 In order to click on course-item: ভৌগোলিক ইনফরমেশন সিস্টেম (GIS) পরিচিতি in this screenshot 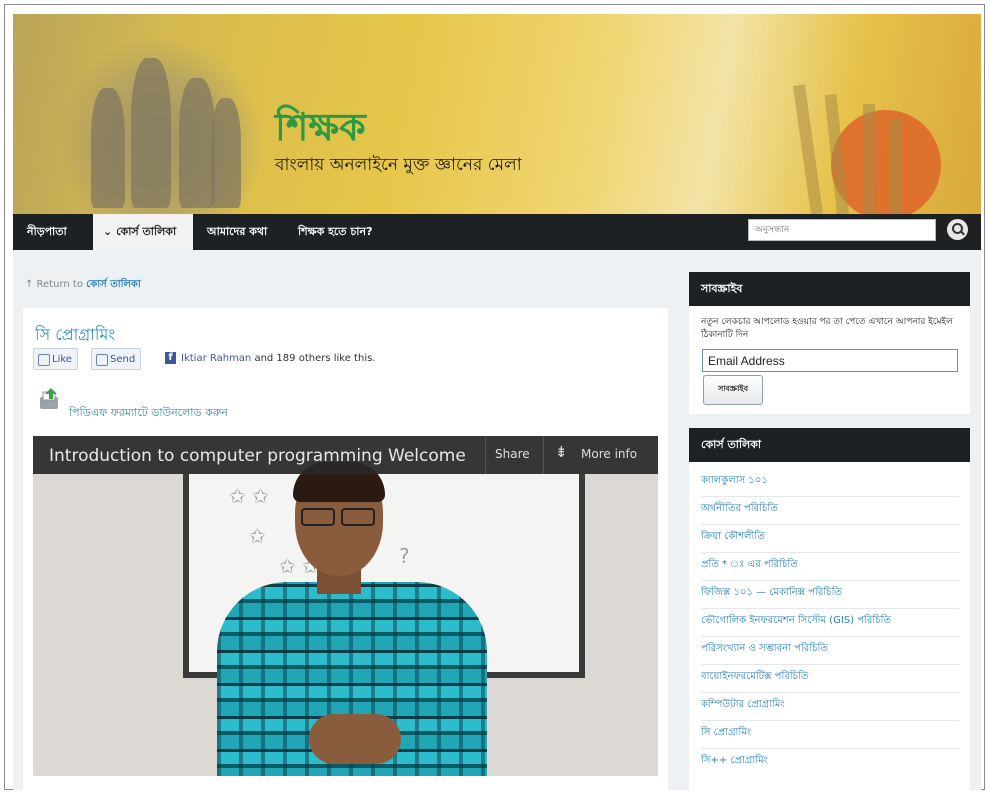, I will do `click(830, 622)`.